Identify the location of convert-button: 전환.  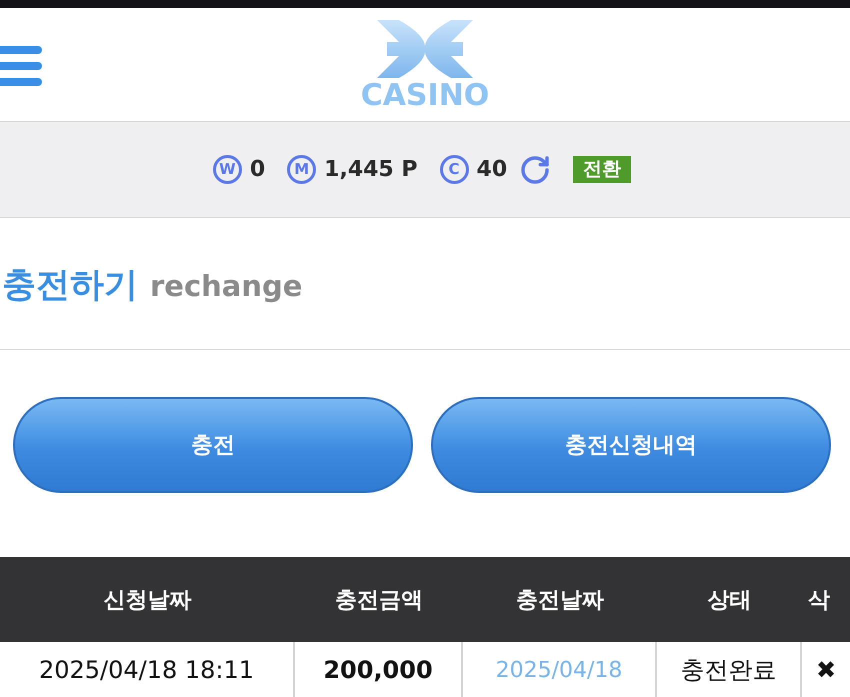
(602, 169).